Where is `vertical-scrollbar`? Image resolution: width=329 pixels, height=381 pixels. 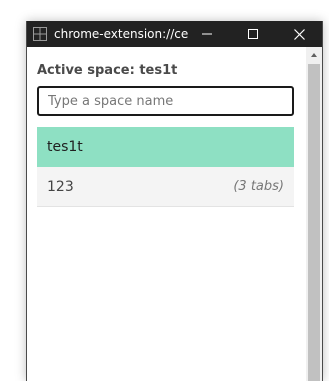
vertical-scrollbar is located at coordinates (314, 214).